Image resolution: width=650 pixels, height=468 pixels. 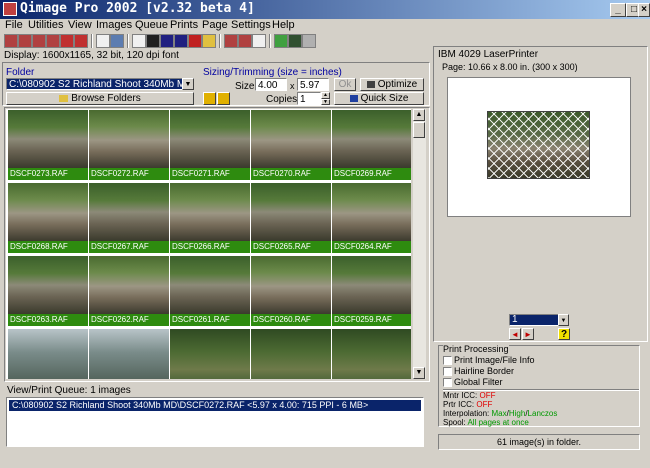 I want to click on spool-row: Spool: All pages at once, so click(x=486, y=422).